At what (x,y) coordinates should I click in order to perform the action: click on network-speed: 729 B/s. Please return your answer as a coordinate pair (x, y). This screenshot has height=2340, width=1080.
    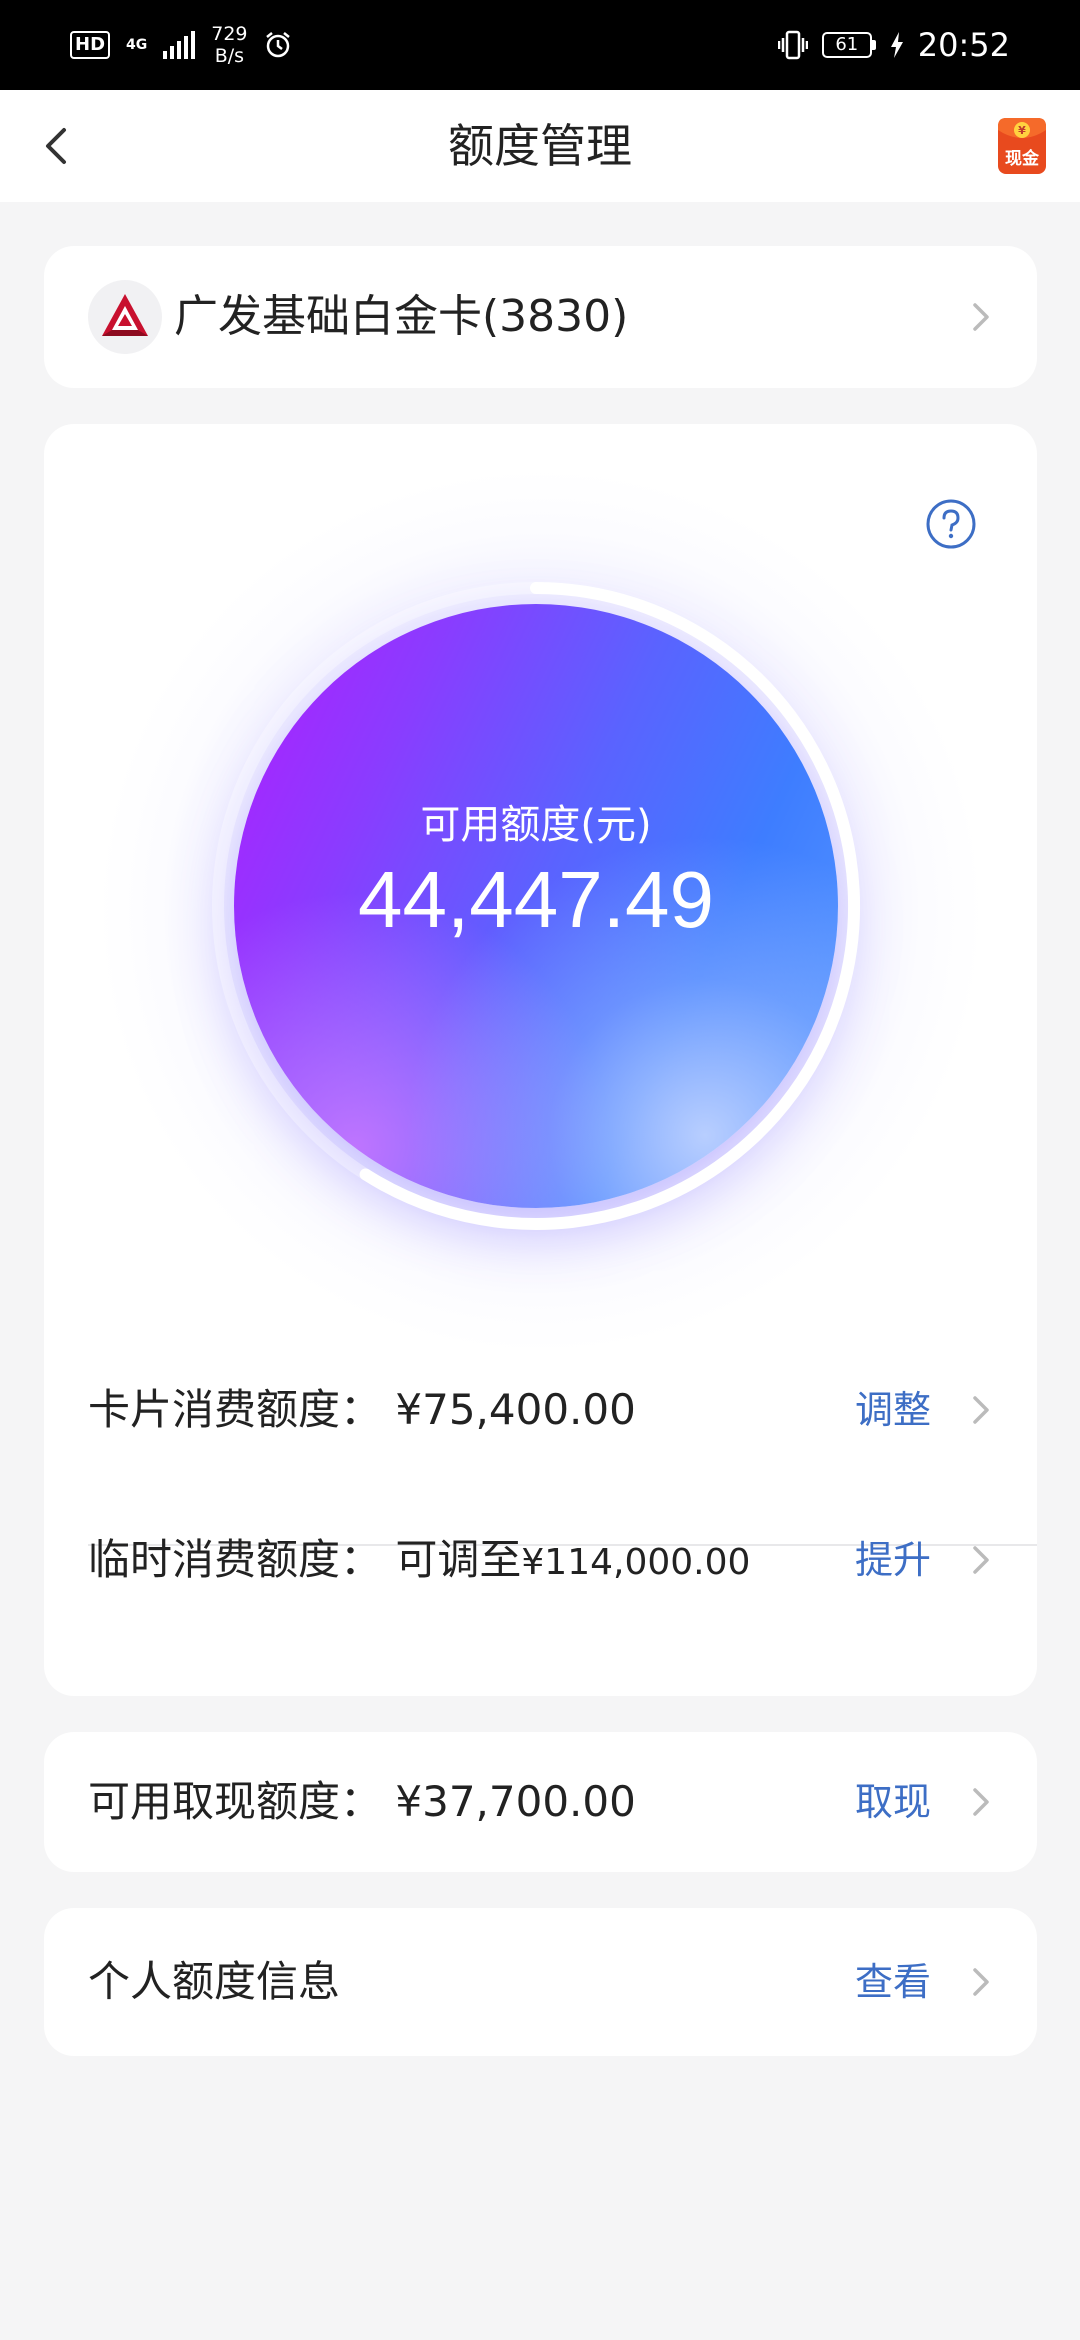
    Looking at the image, I should click on (229, 45).